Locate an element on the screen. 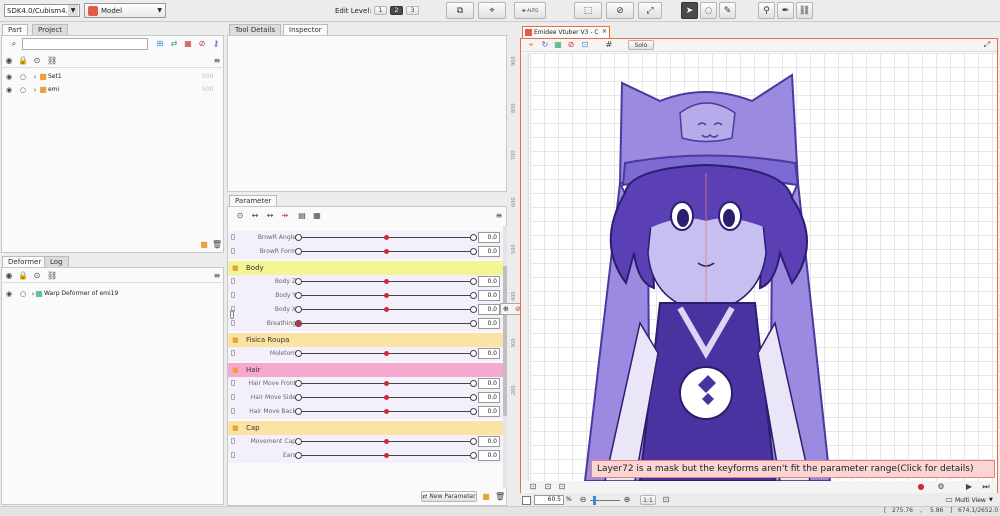  view-grid-icon: ▦ is located at coordinates (558, 45).